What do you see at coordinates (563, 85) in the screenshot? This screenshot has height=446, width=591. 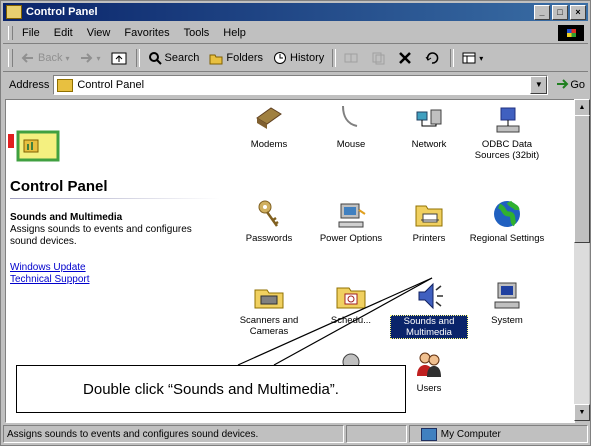 I see `go-arrow-icon` at bounding box center [563, 85].